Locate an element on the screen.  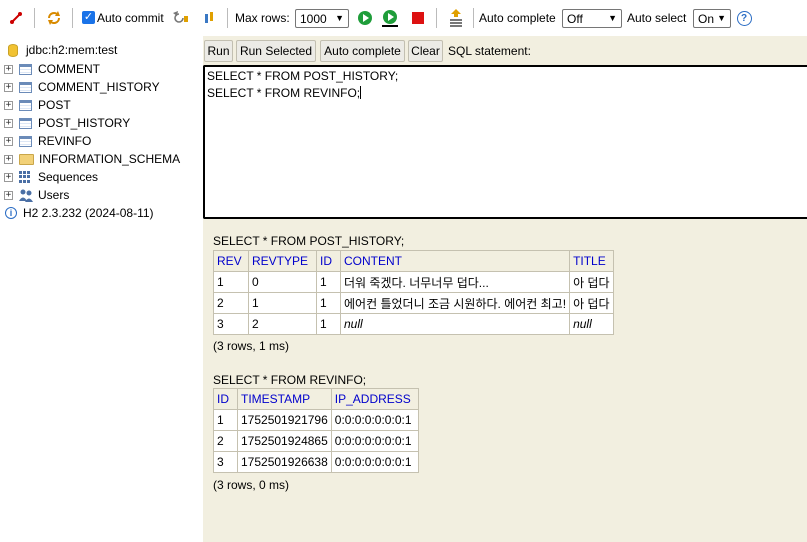
column-header: REVTYPE is located at coordinates (282, 261).